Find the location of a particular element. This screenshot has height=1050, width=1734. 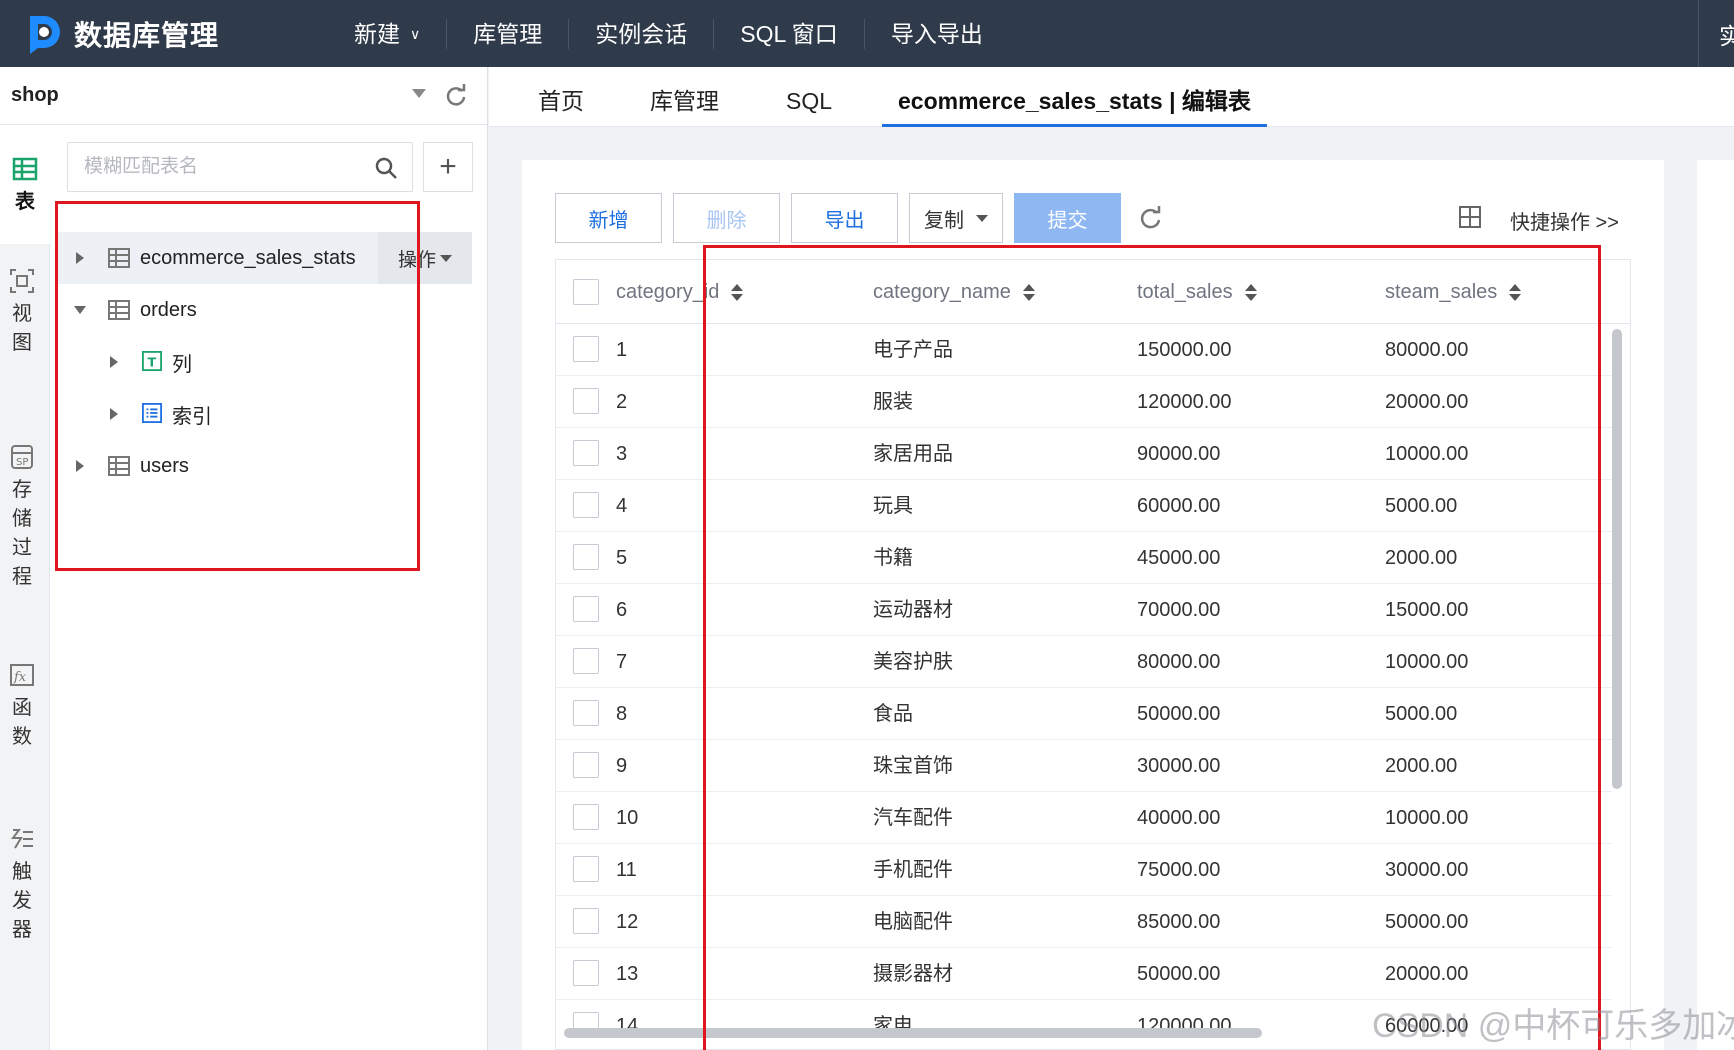

table-row: 10 汽车配件 40000.00 10000.00 is located at coordinates (1084, 818).